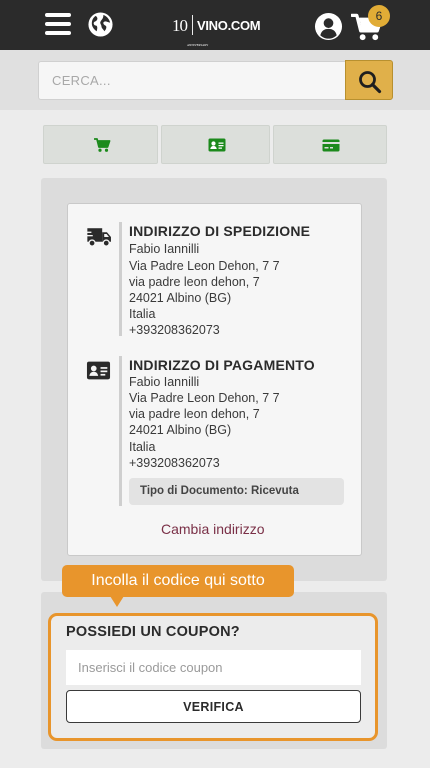  Describe the element at coordinates (164, 249) in the screenshot. I see `shipping-name: Fabio Iannilli` at that location.